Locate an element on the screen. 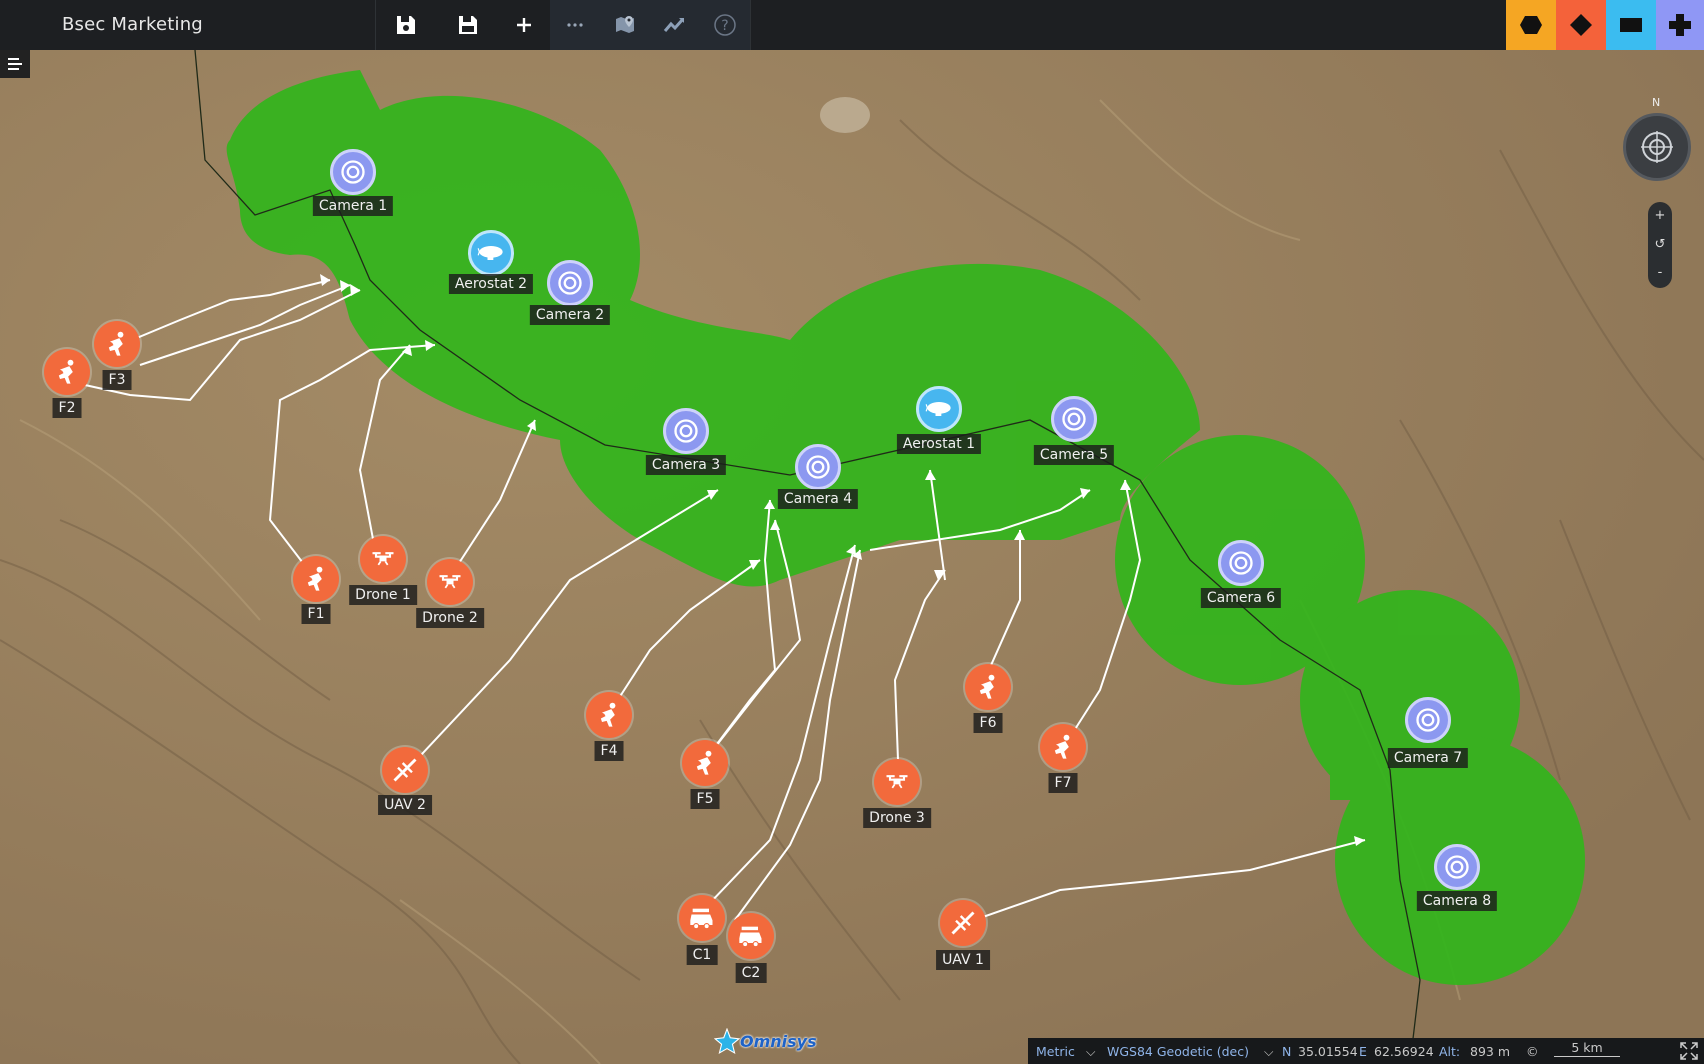 The width and height of the screenshot is (1704, 1064). c1-marker is located at coordinates (702, 918).